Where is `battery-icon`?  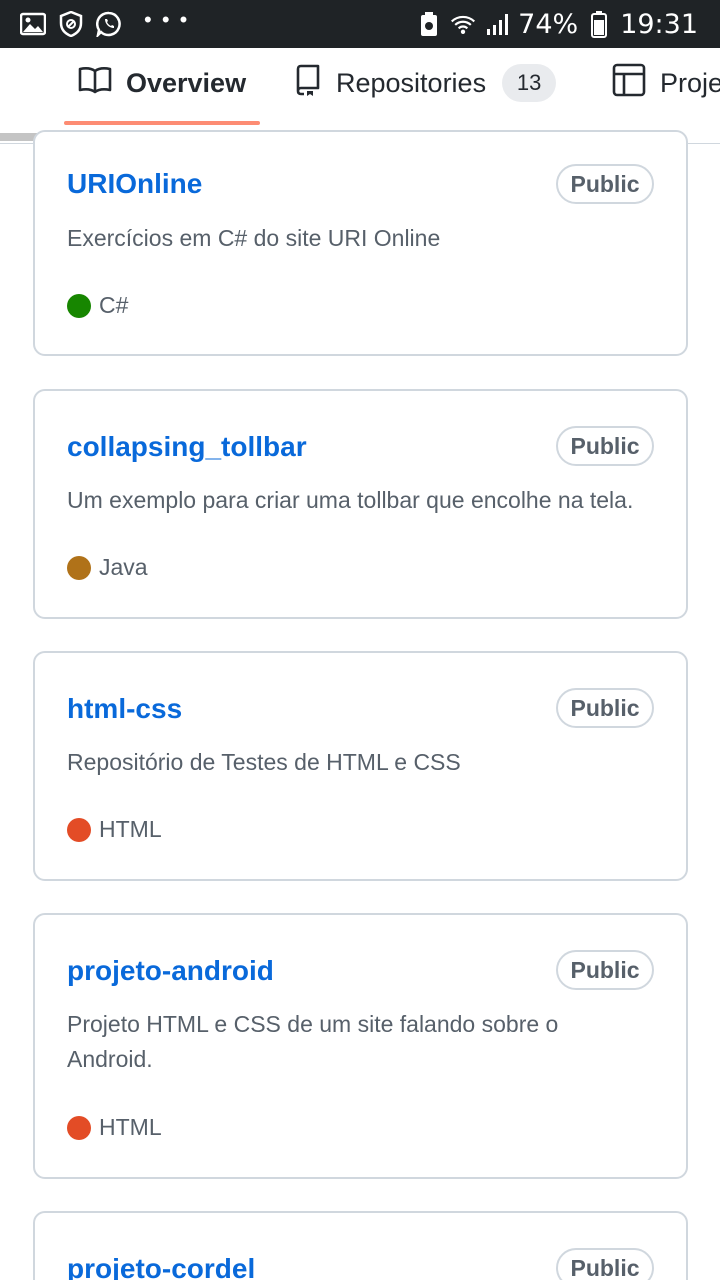
battery-icon is located at coordinates (599, 24).